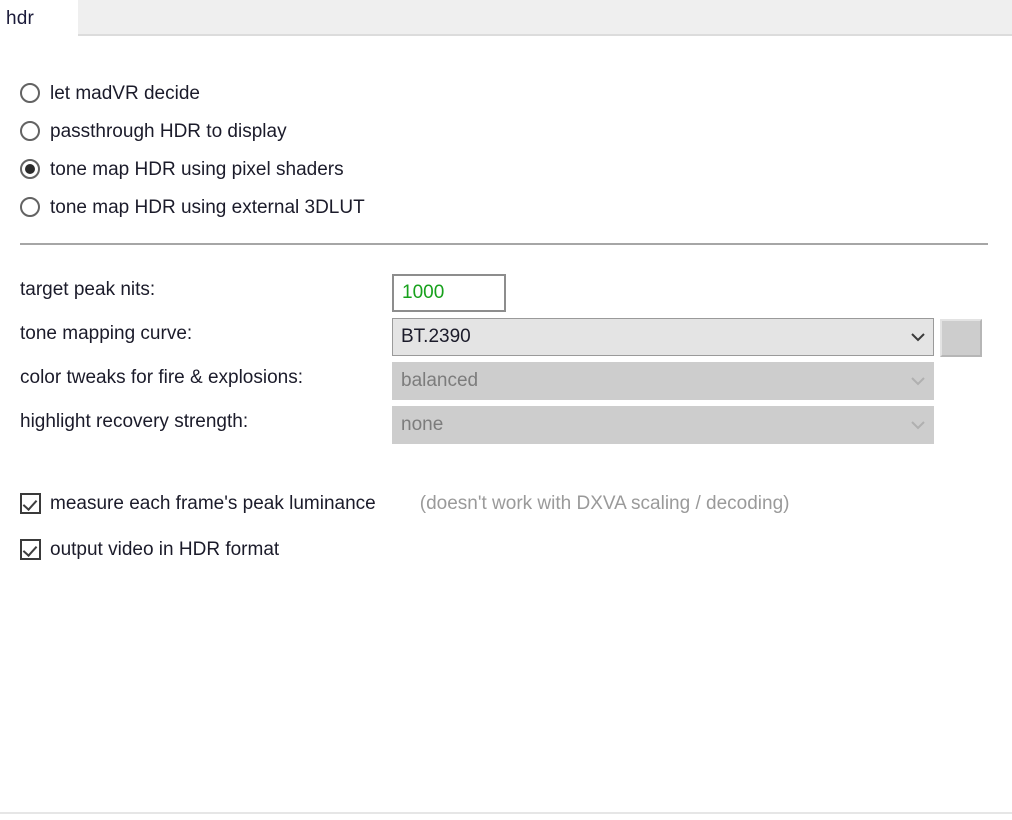 The height and width of the screenshot is (820, 1012). Describe the element at coordinates (449, 293) in the screenshot. I see `target-peak-nits-input` at that location.